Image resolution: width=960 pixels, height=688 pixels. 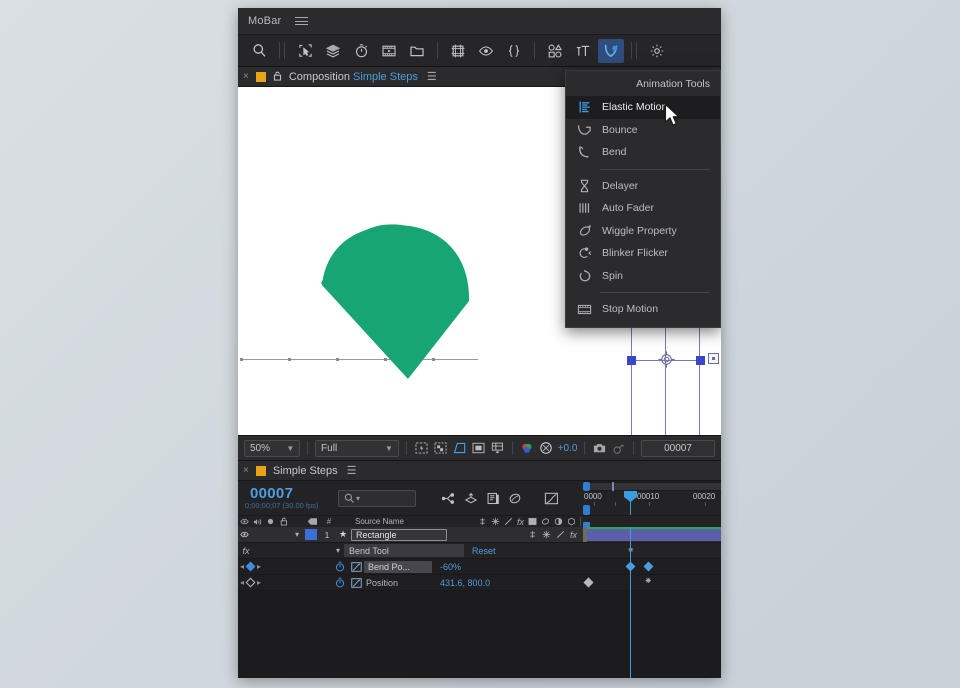 What do you see at coordinates (305, 471) in the screenshot?
I see `timeline-tab-label: Simple Steps` at bounding box center [305, 471].